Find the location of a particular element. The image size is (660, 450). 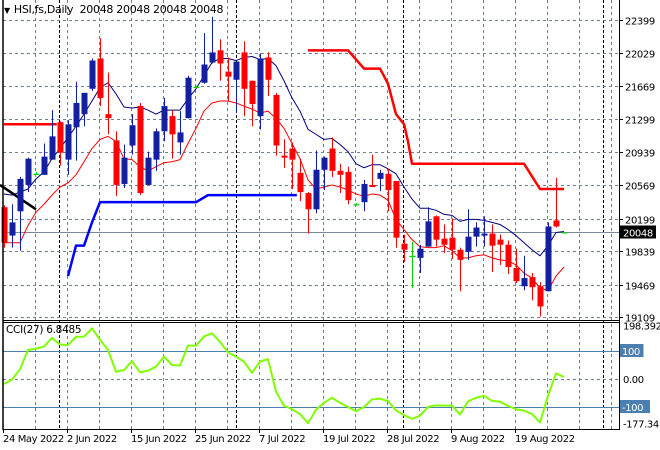

price-tick-label: 21669 is located at coordinates (640, 88).